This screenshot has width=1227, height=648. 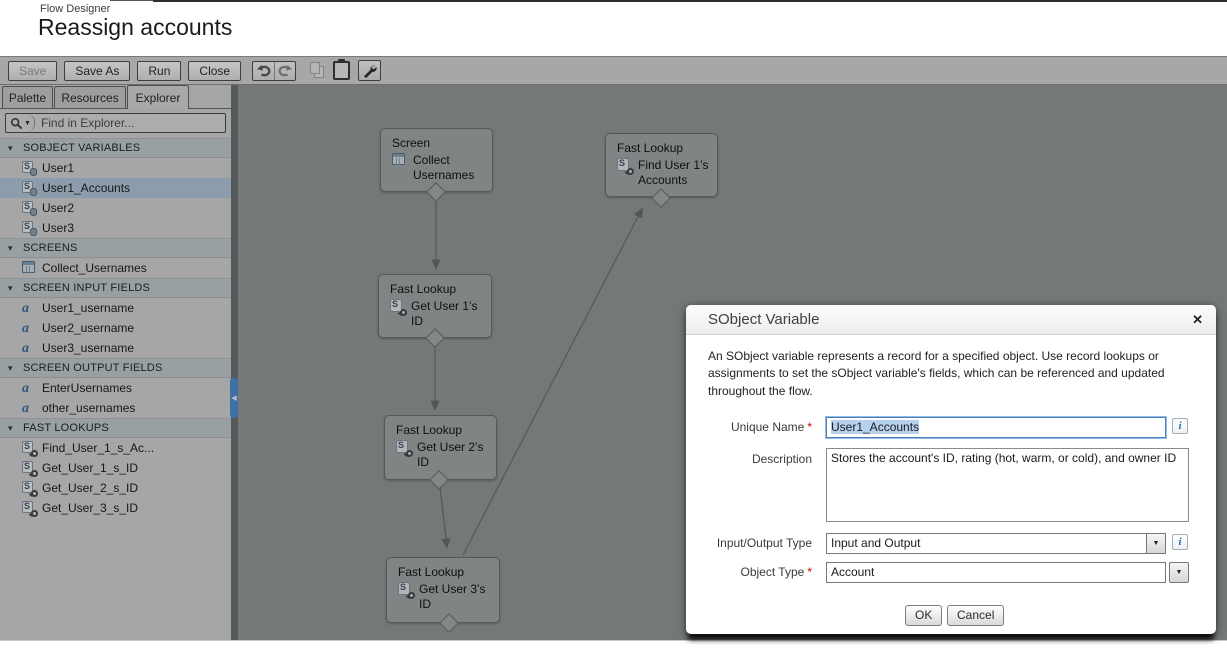 What do you see at coordinates (135, 27) in the screenshot?
I see `page-title: Reassign accounts` at bounding box center [135, 27].